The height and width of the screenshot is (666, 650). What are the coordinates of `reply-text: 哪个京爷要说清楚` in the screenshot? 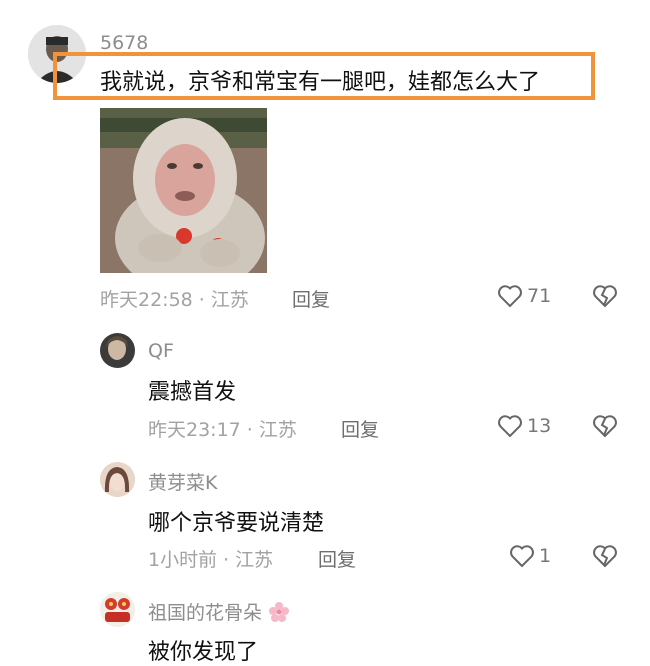 It's located at (236, 523).